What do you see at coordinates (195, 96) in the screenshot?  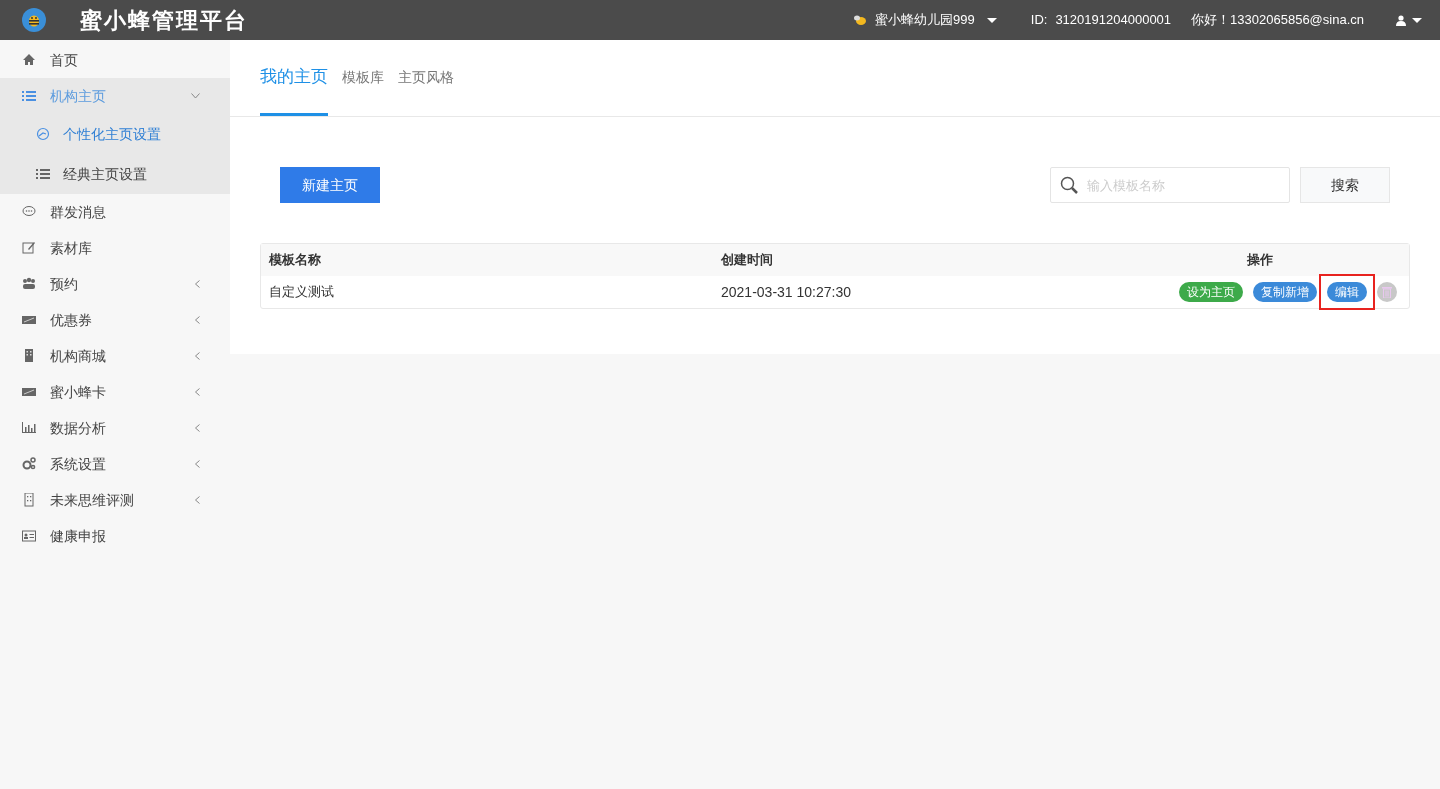 I see `chevron-down-icon` at bounding box center [195, 96].